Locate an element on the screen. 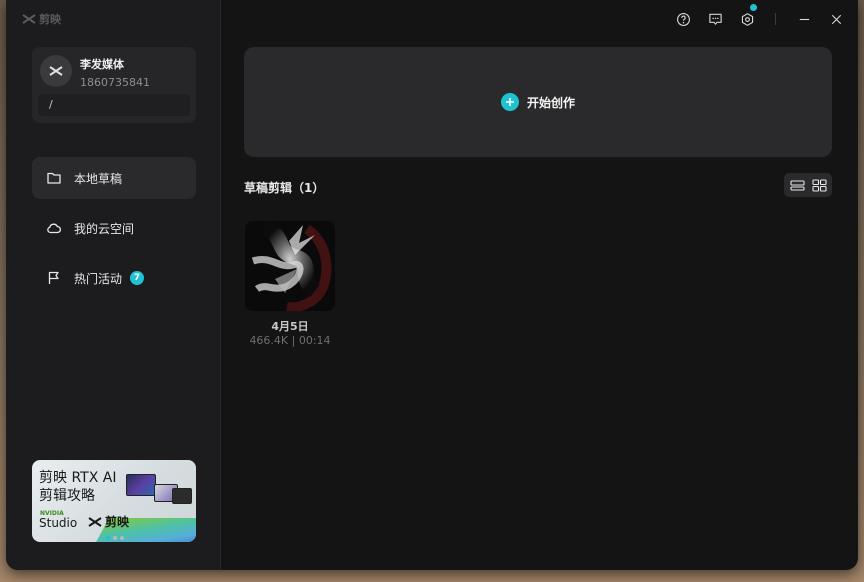  capcut-avatar-icon is located at coordinates (56, 71).